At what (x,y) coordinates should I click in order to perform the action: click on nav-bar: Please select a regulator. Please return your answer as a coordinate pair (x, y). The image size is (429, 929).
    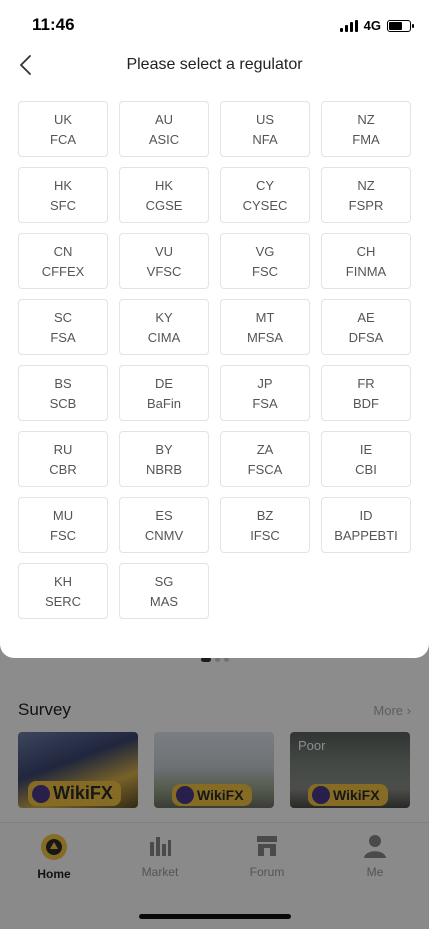
    Looking at the image, I should click on (214, 66).